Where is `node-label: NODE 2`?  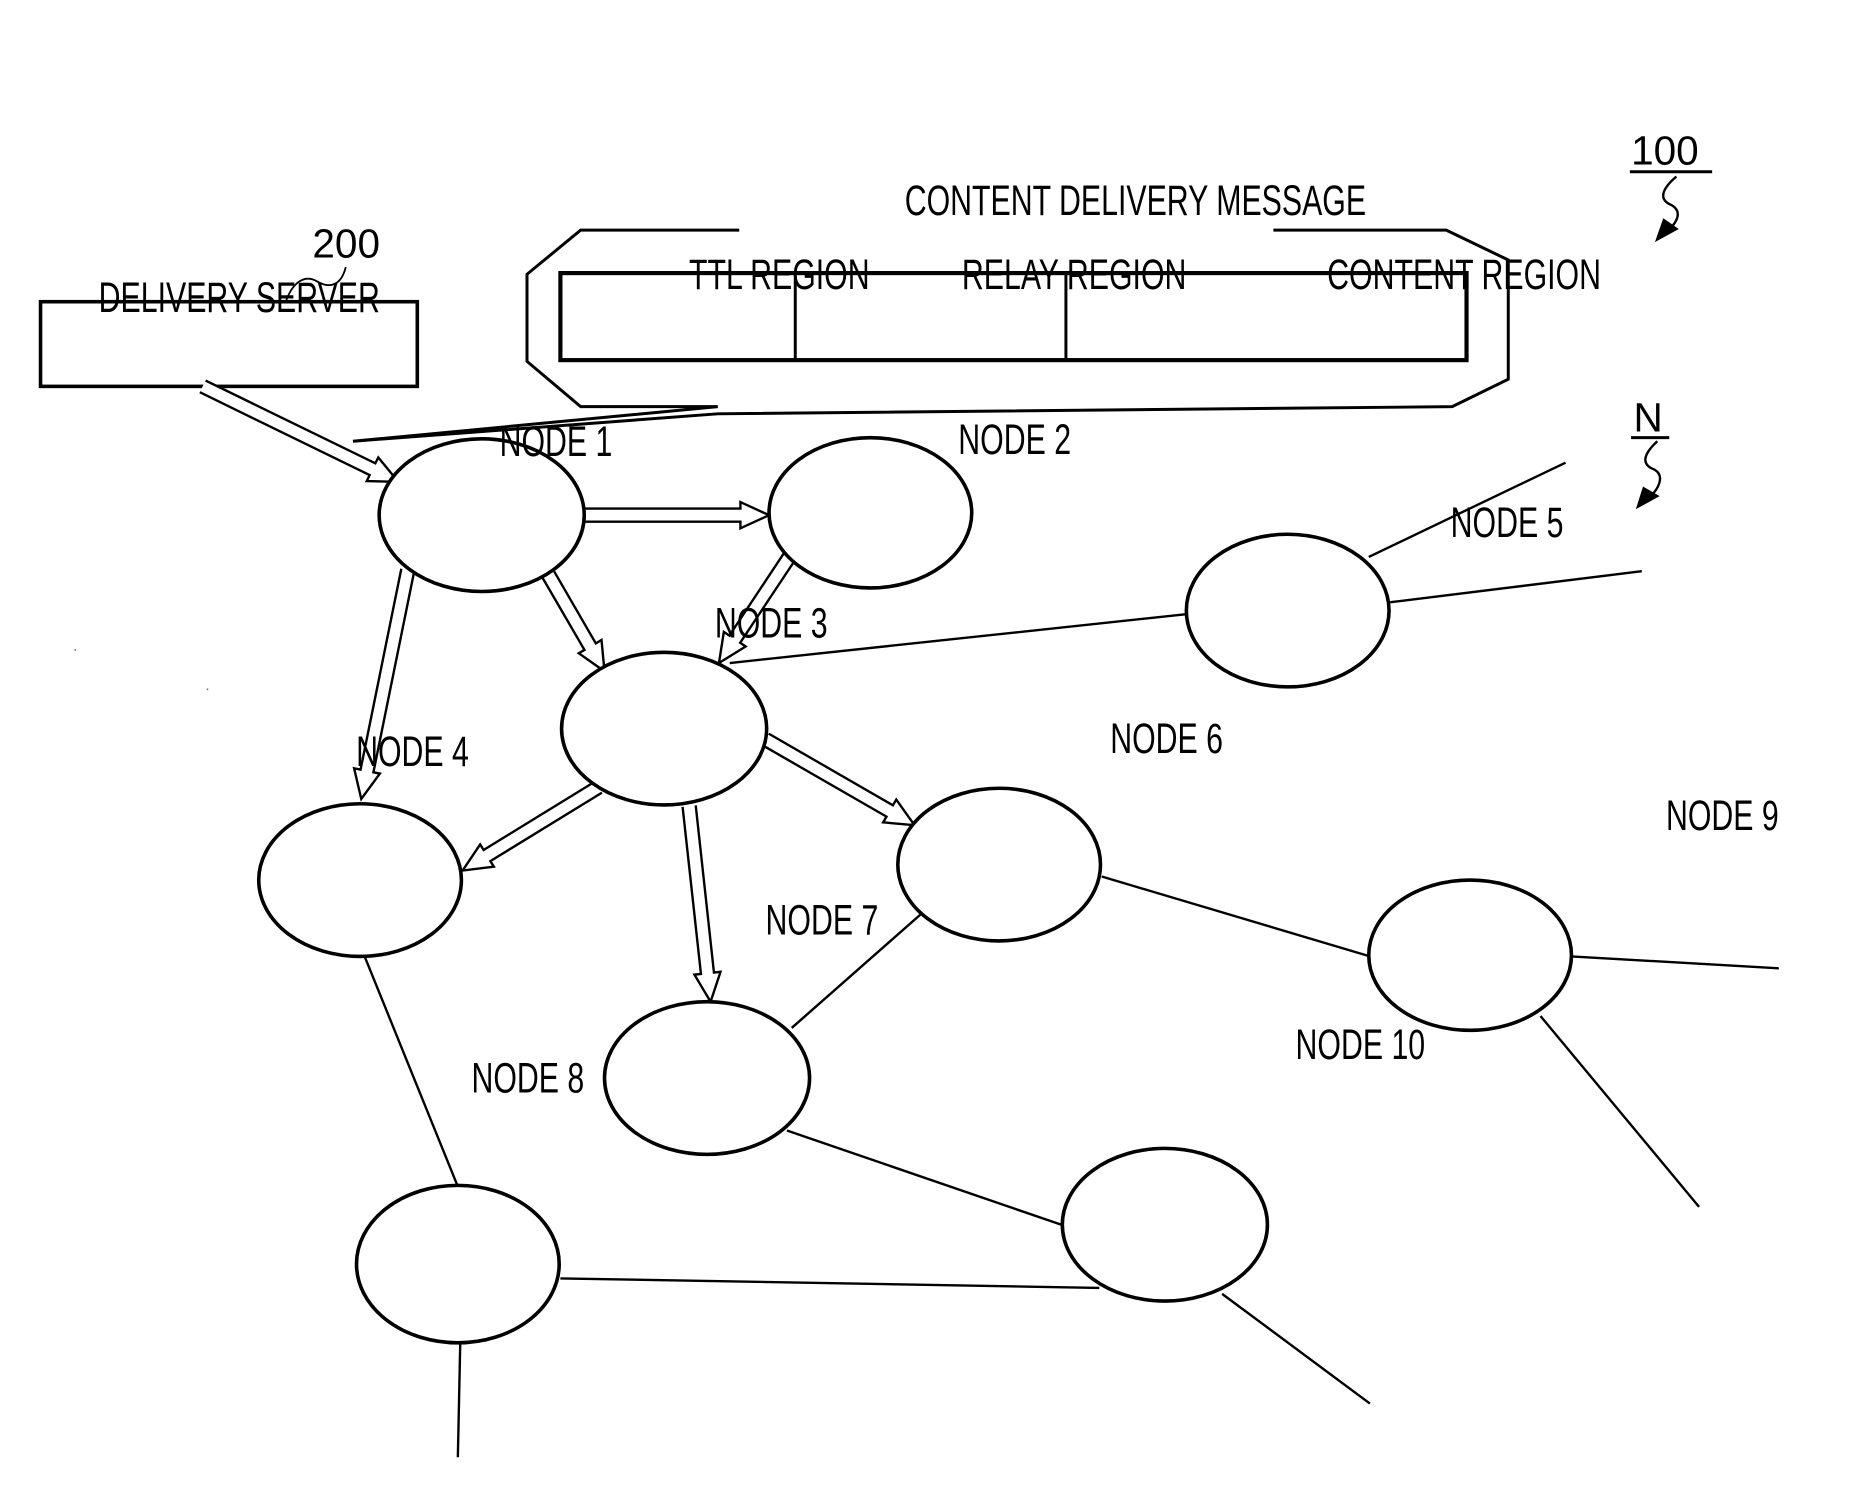 node-label: NODE 2 is located at coordinates (1014, 439).